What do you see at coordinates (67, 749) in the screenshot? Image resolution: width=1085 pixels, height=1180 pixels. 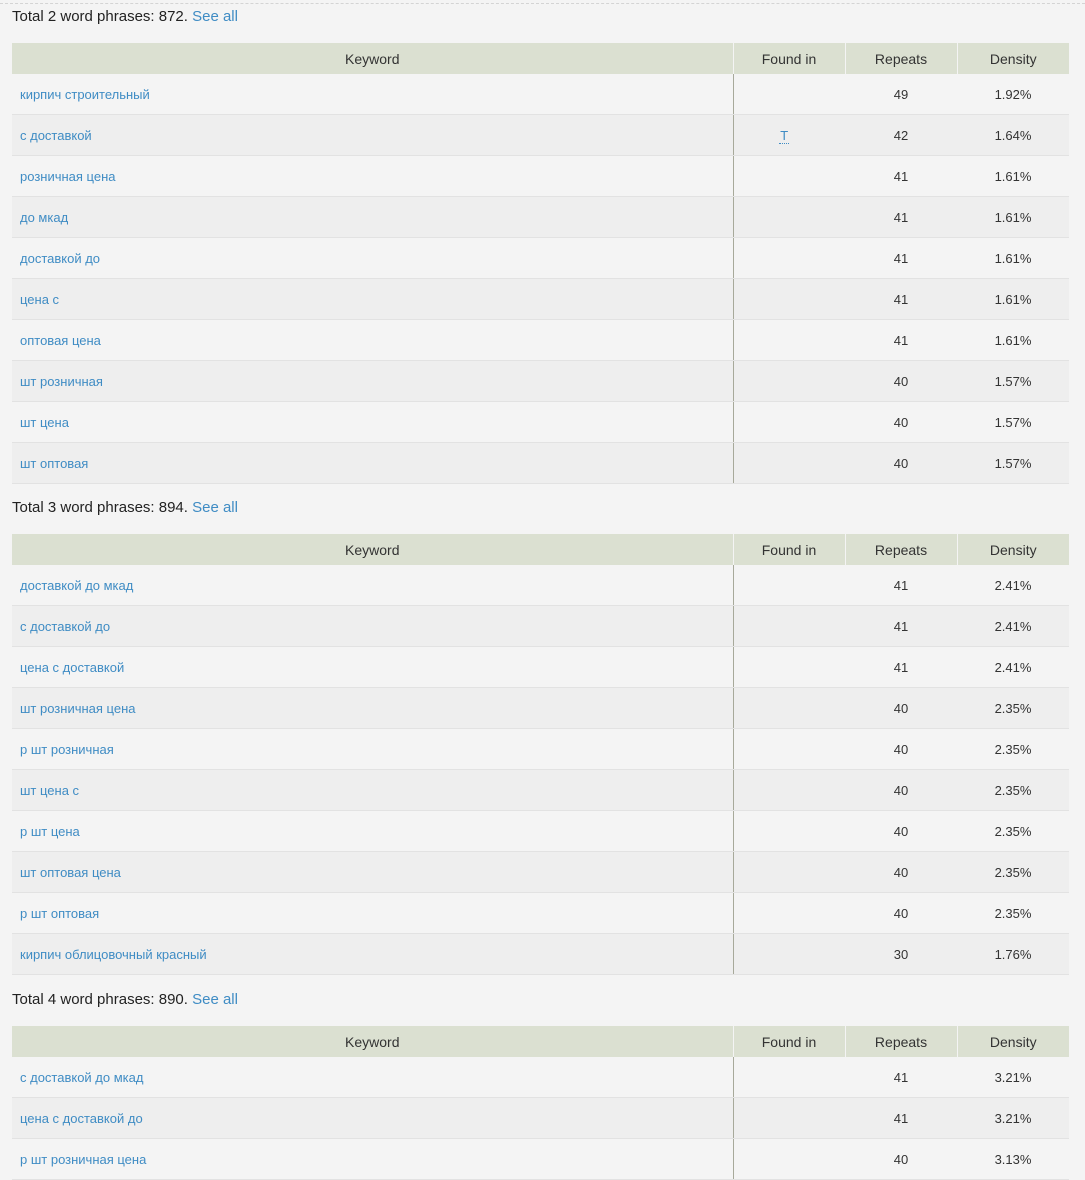 I see `keyword-link: р шт розничная` at bounding box center [67, 749].